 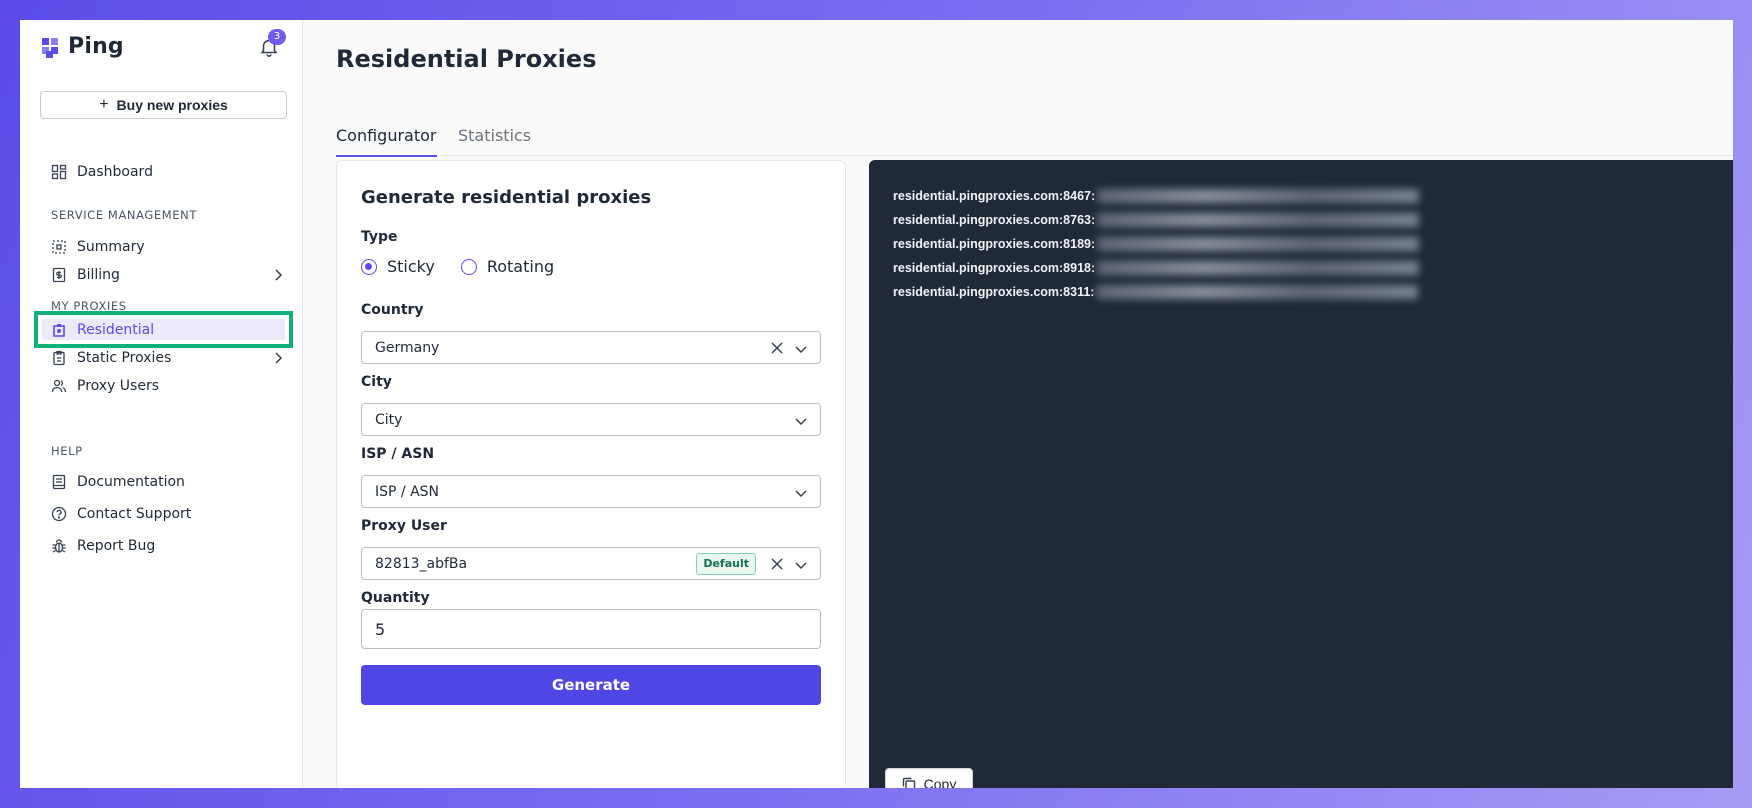 What do you see at coordinates (59, 514) in the screenshot?
I see `help-circle-icon` at bounding box center [59, 514].